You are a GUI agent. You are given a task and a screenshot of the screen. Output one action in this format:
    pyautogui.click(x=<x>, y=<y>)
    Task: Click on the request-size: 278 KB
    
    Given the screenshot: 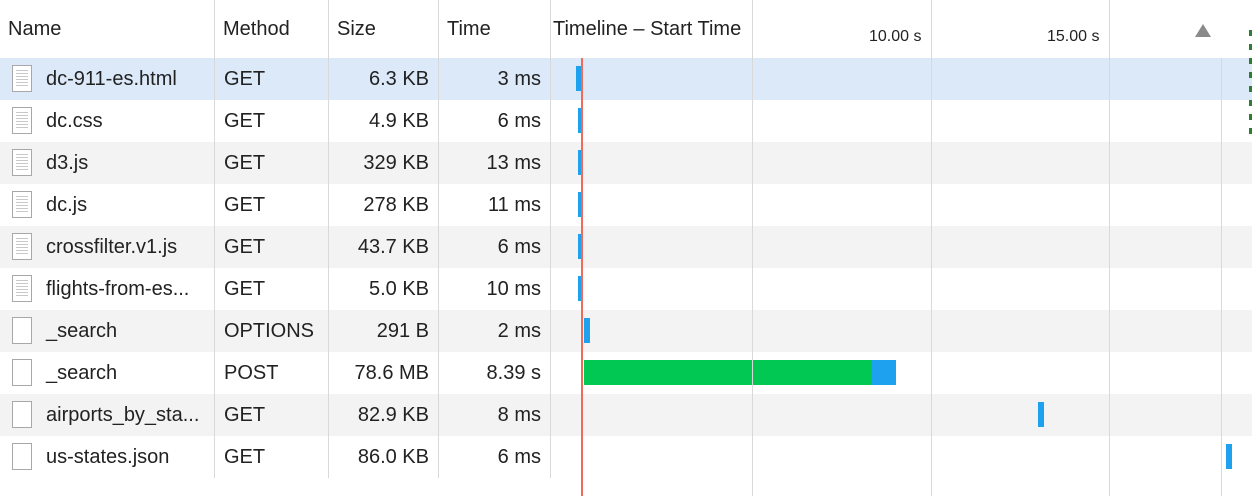 What is the action you would take?
    pyautogui.click(x=384, y=205)
    